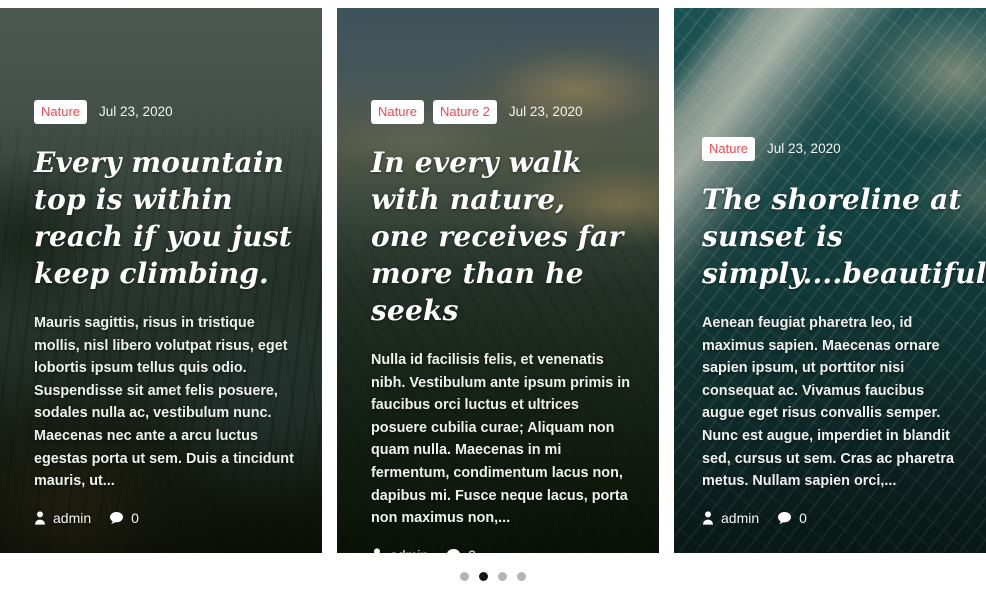 This screenshot has height=594, width=986. Describe the element at coordinates (483, 576) in the screenshot. I see `pagination-dot-active` at that location.